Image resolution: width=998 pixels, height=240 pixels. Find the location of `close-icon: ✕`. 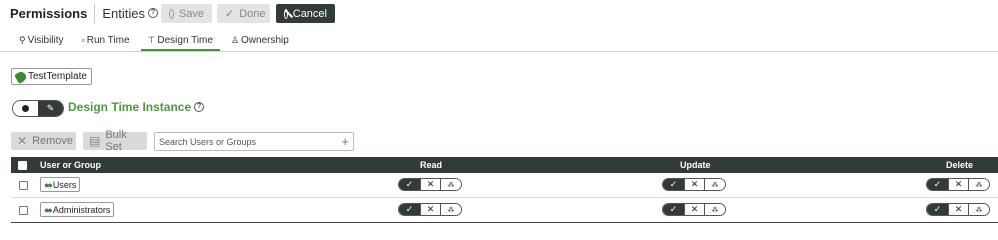

close-icon: ✕ is located at coordinates (22, 141).